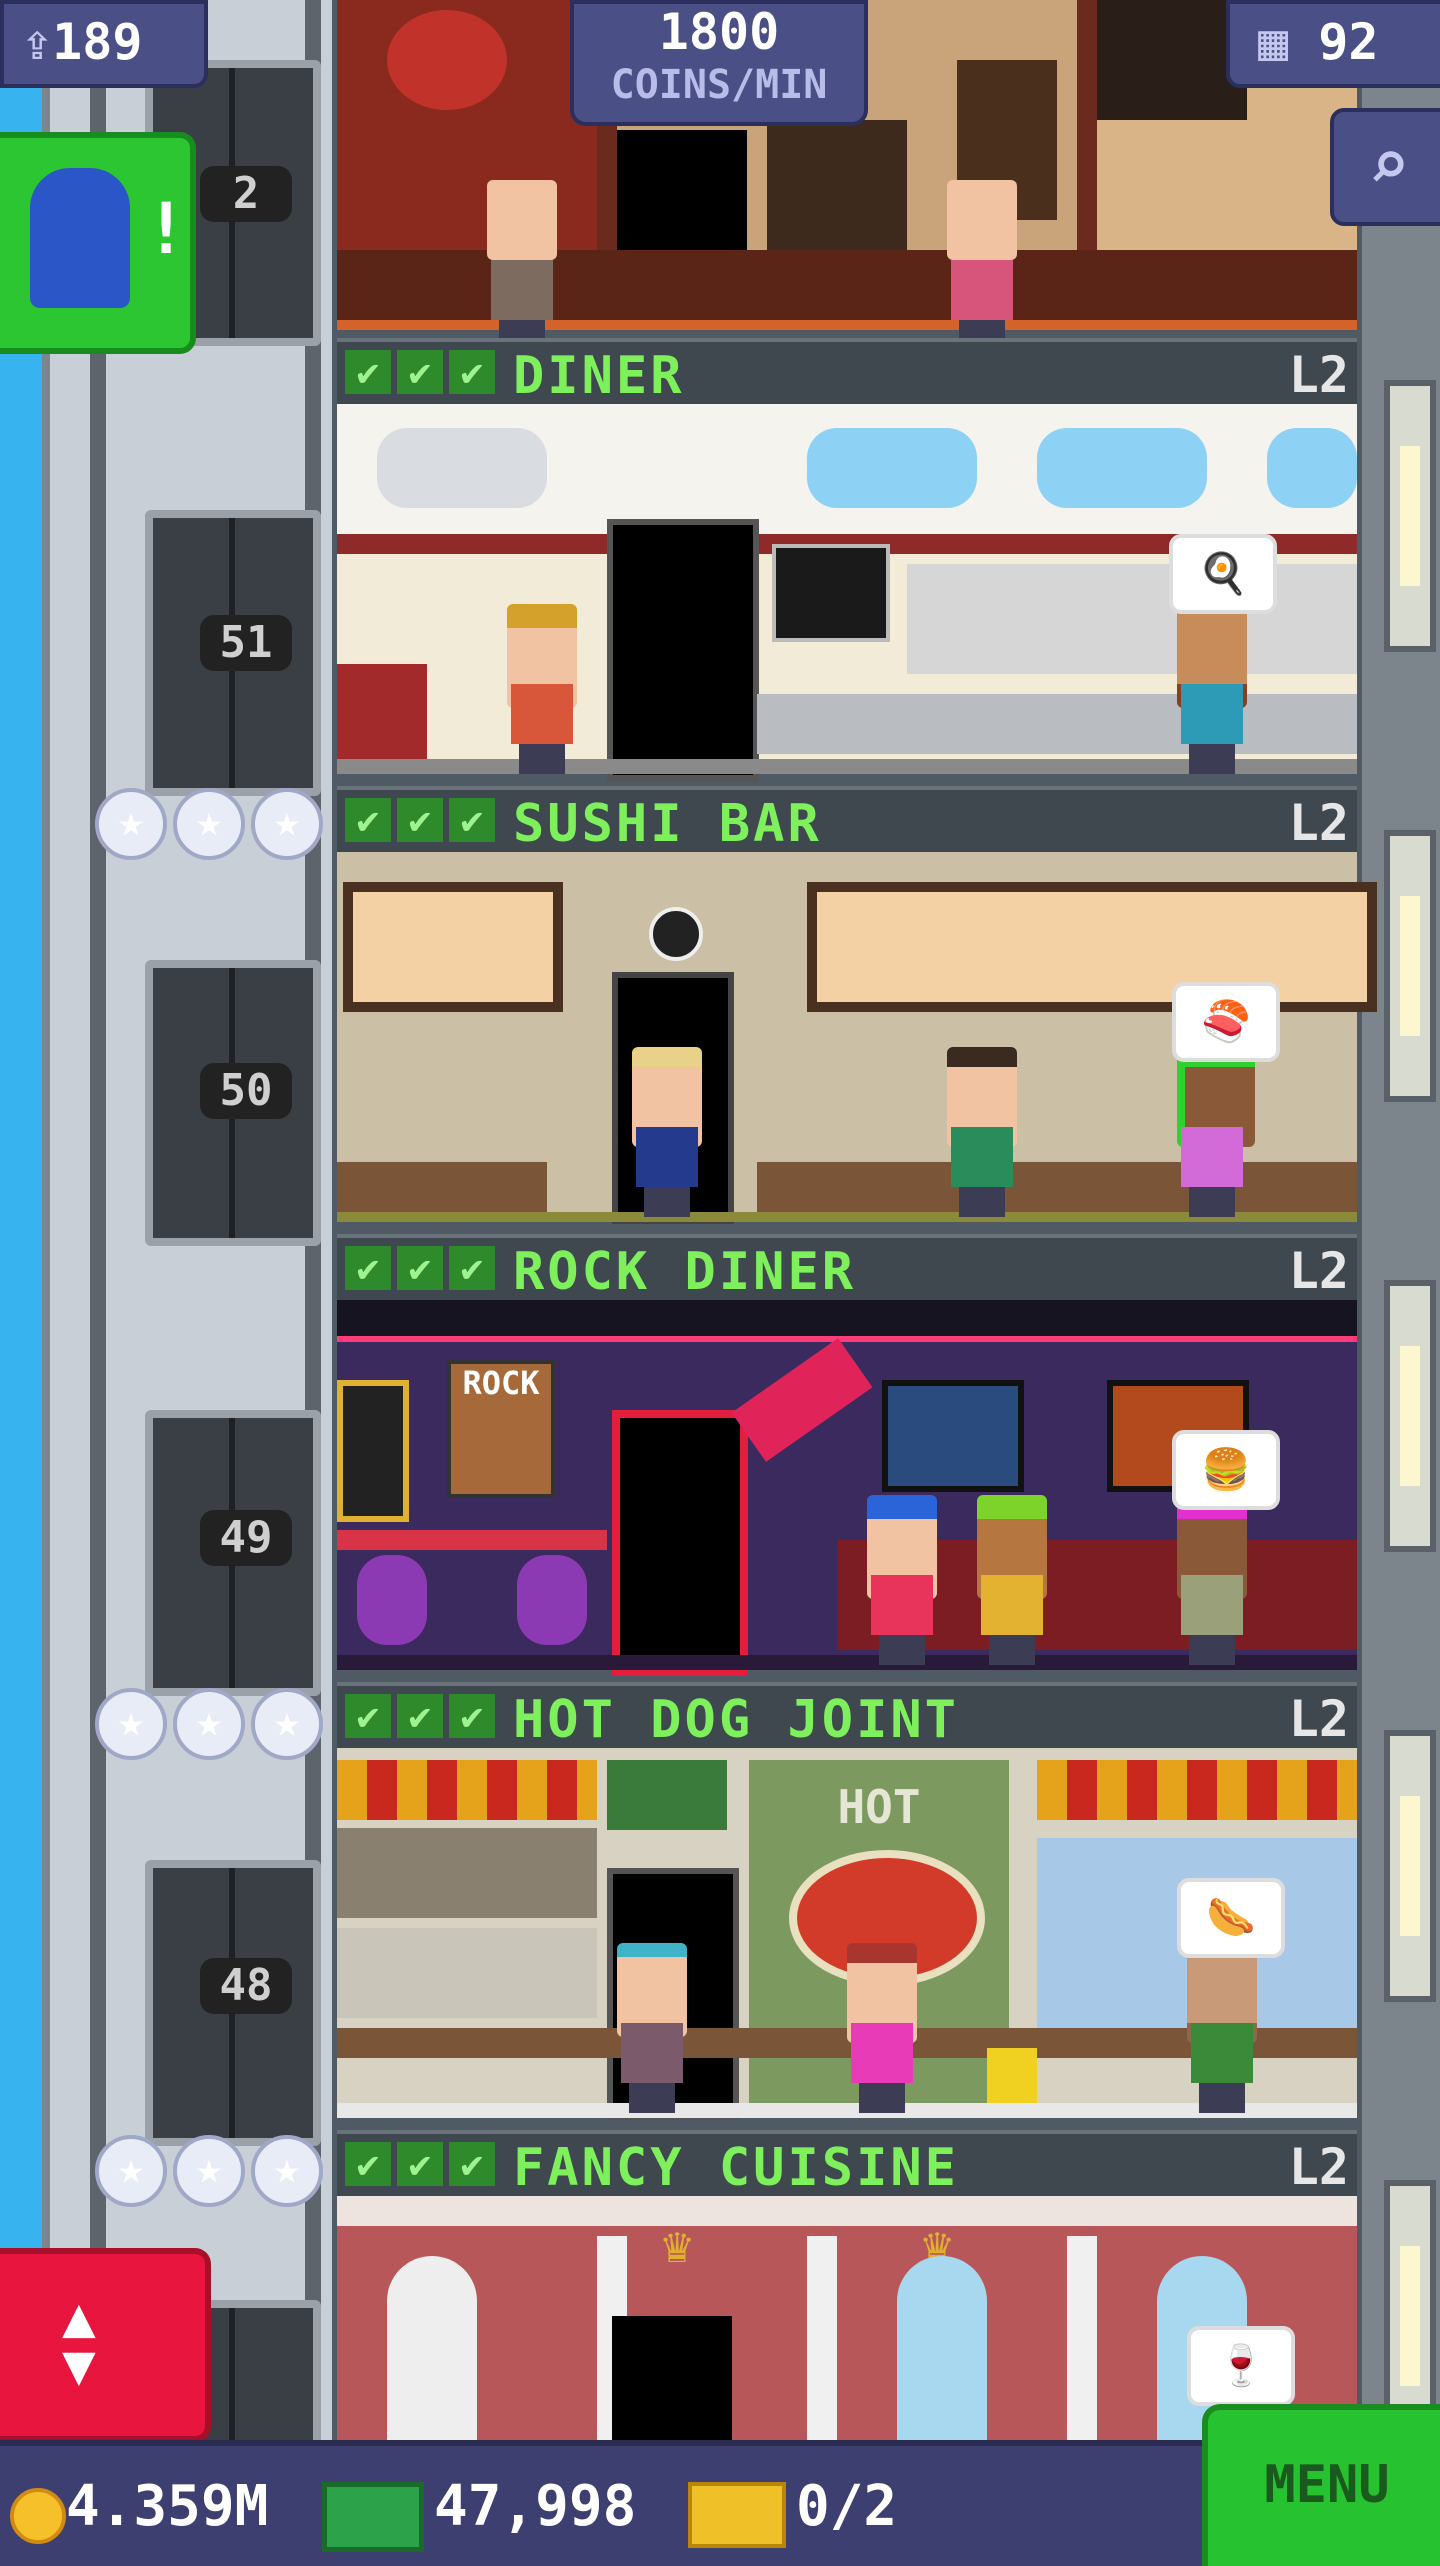 This screenshot has width=1440, height=2566. What do you see at coordinates (79, 2341) in the screenshot?
I see `up-down-arrows-icon: ▲ ▼` at bounding box center [79, 2341].